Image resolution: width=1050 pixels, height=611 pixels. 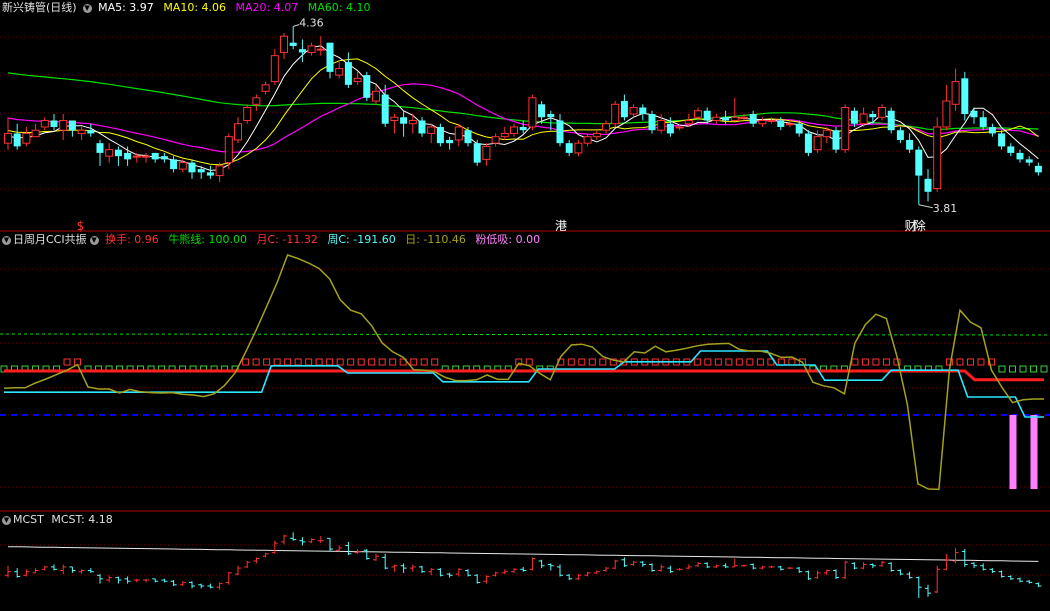 I want to click on cci-month-line, so click(x=524, y=375).